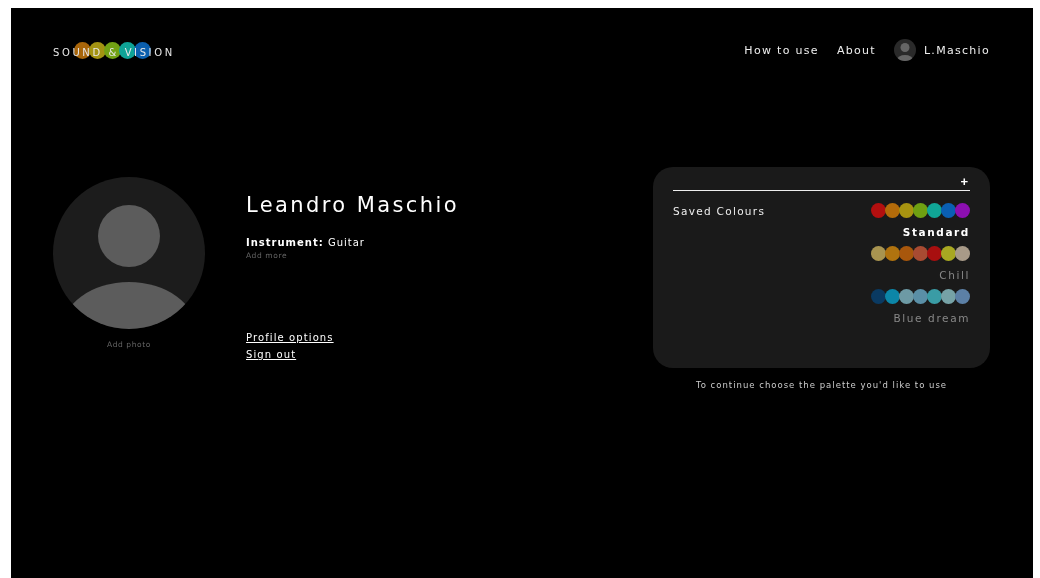  Describe the element at coordinates (781, 50) in the screenshot. I see `nav-link: How to use` at that location.